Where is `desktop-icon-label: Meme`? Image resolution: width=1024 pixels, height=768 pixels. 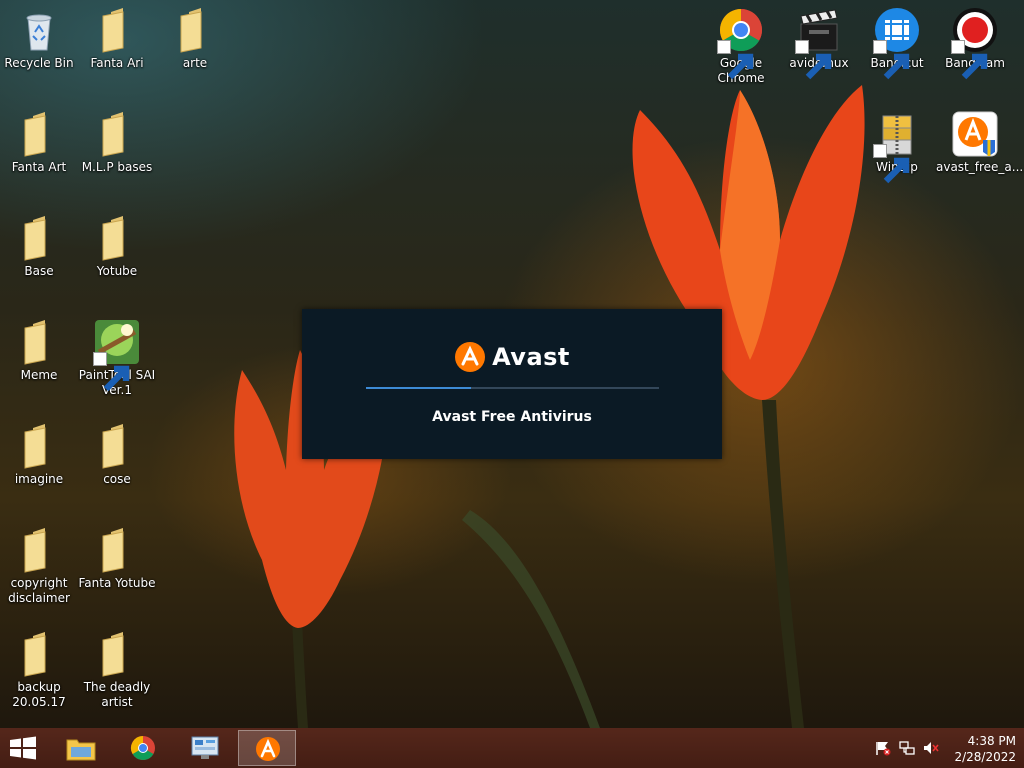
desktop-icon-label: Meme is located at coordinates (39, 375).